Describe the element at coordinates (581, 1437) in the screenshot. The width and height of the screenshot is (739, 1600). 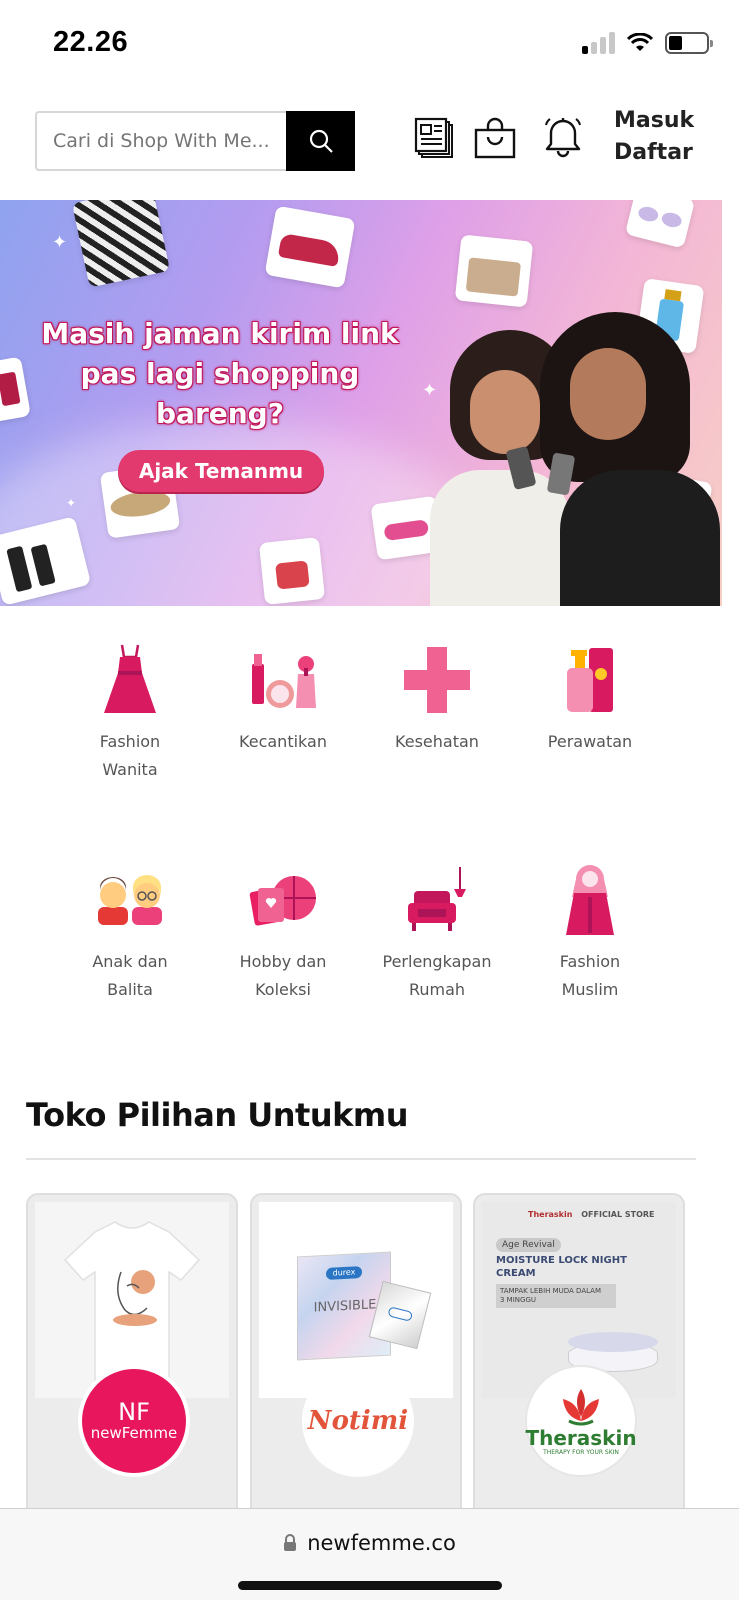
I see `theraskin-logo-text: Theraskin` at that location.